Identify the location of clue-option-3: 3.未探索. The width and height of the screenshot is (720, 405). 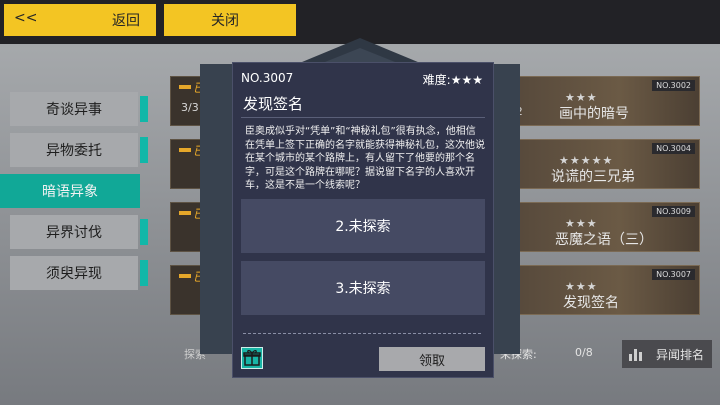
(363, 288).